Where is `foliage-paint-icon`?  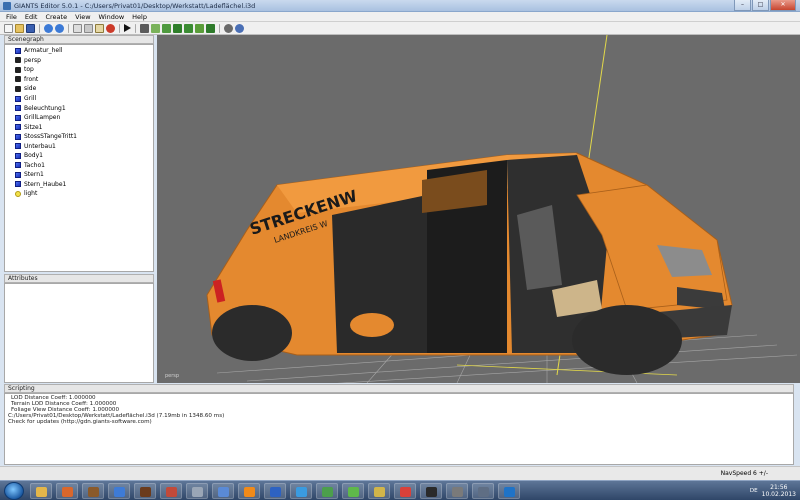 foliage-paint-icon is located at coordinates (210, 28).